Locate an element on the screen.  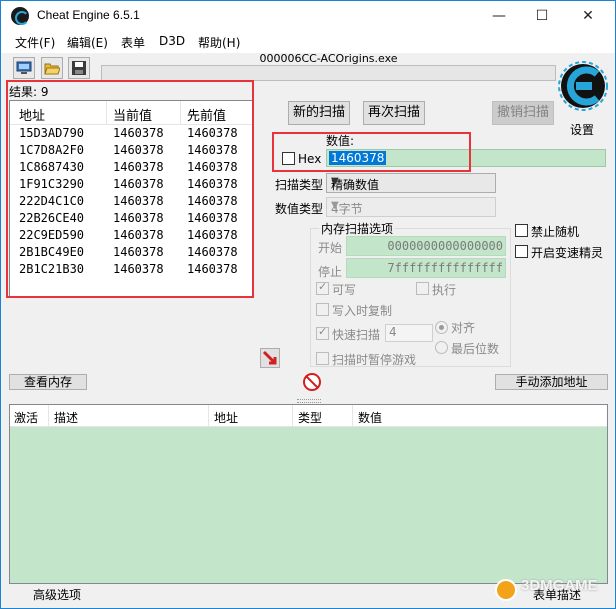
red-arrow-down-right-icon is located at coordinates (269, 357).